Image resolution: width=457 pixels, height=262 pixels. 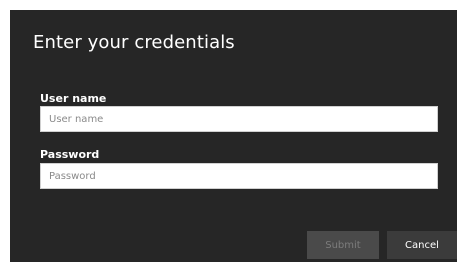 What do you see at coordinates (422, 245) in the screenshot?
I see `cancel-button: Cancel` at bounding box center [422, 245].